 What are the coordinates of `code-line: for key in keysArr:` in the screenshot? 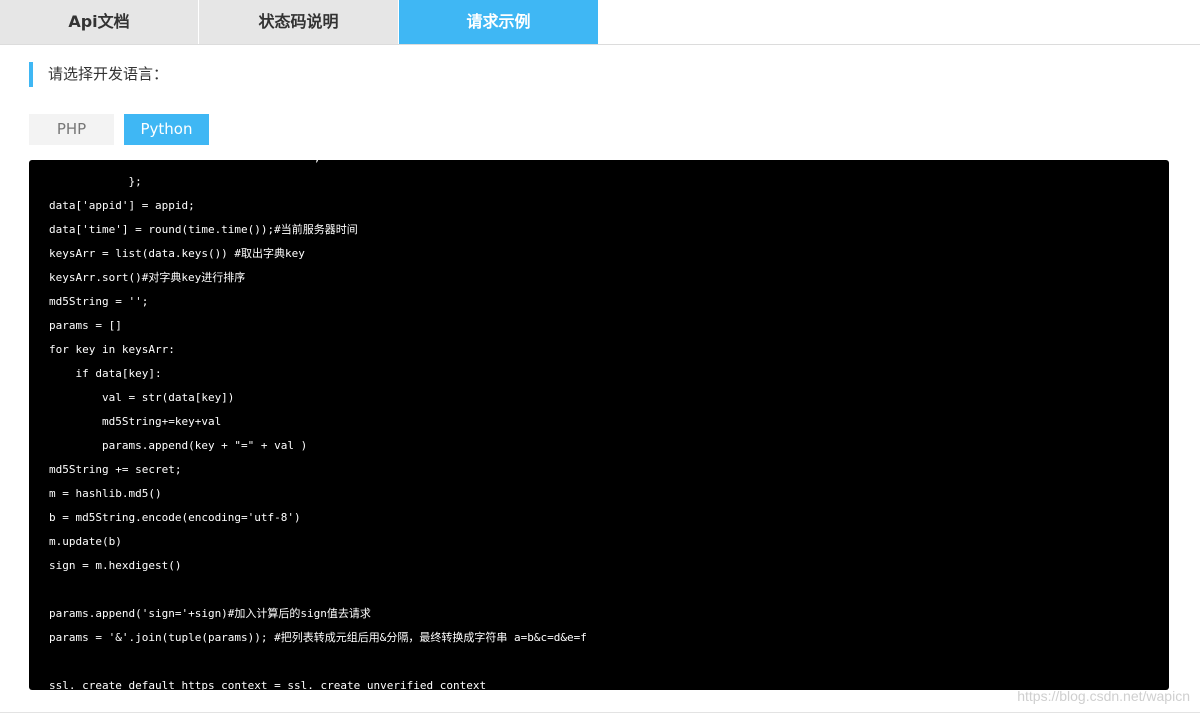 It's located at (112, 349).